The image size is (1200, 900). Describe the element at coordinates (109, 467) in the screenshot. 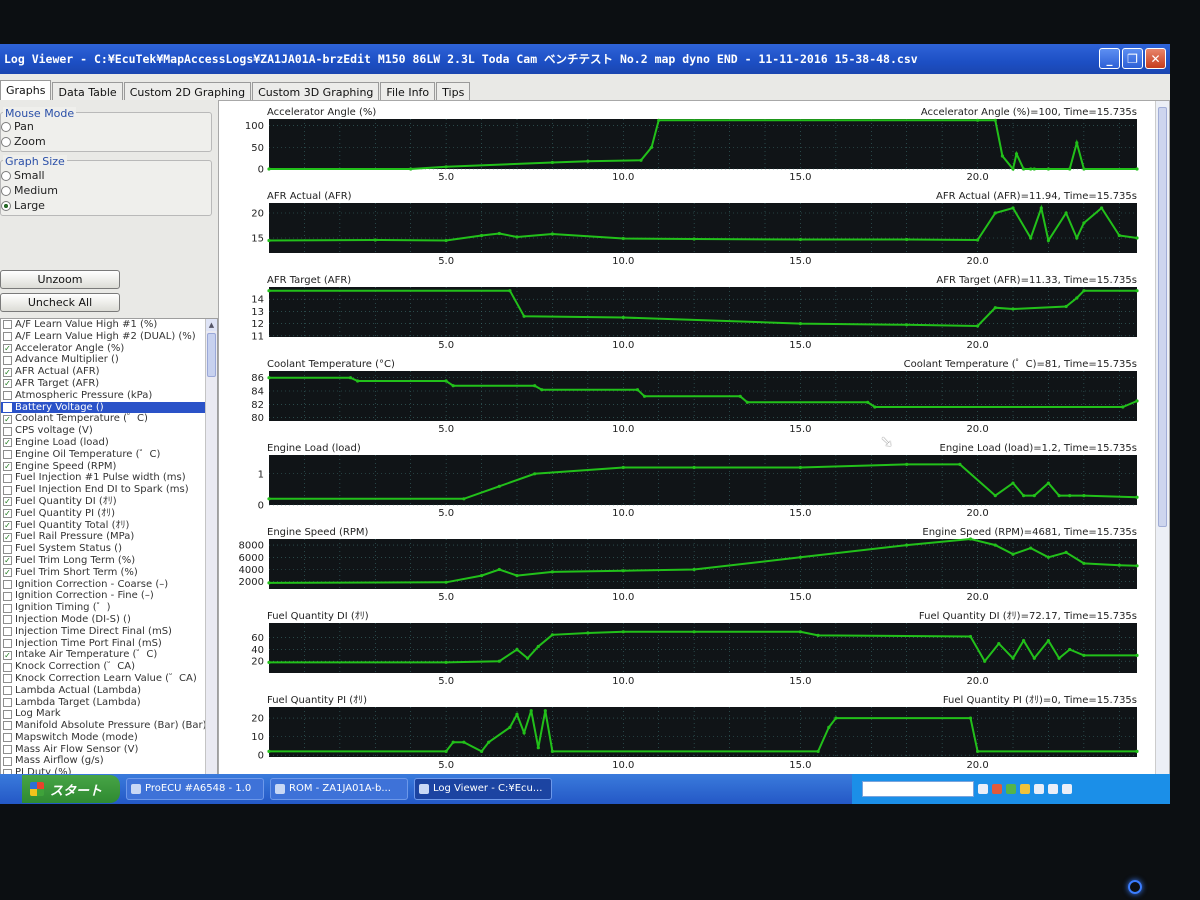

I see `channel-item: ✓ Engine Speed (RPM)` at that location.